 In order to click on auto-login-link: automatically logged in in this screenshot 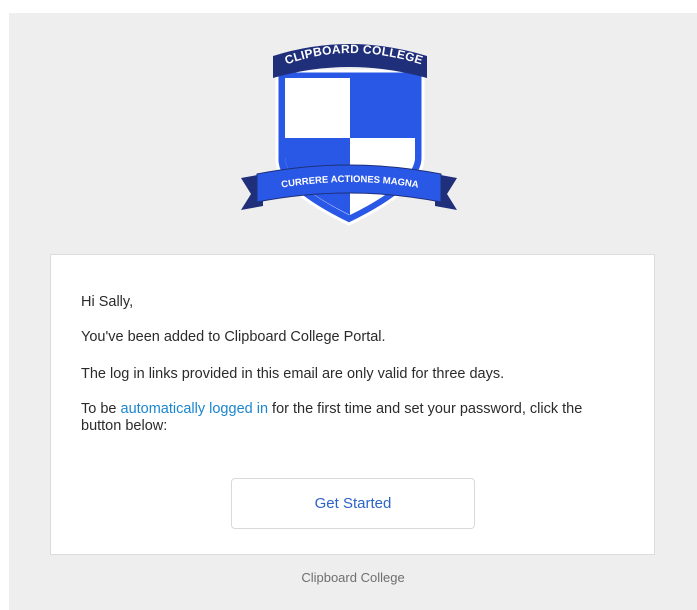, I will do `click(195, 409)`.